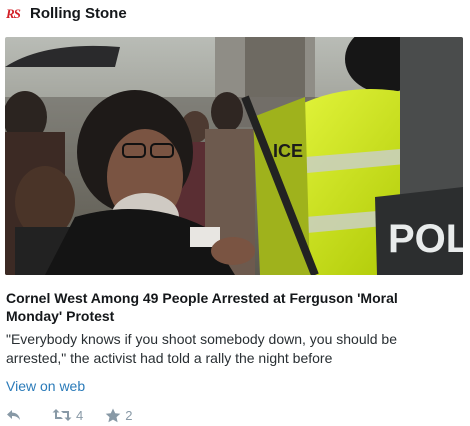  What do you see at coordinates (45, 386) in the screenshot?
I see `view-on-web-link: View on web` at bounding box center [45, 386].